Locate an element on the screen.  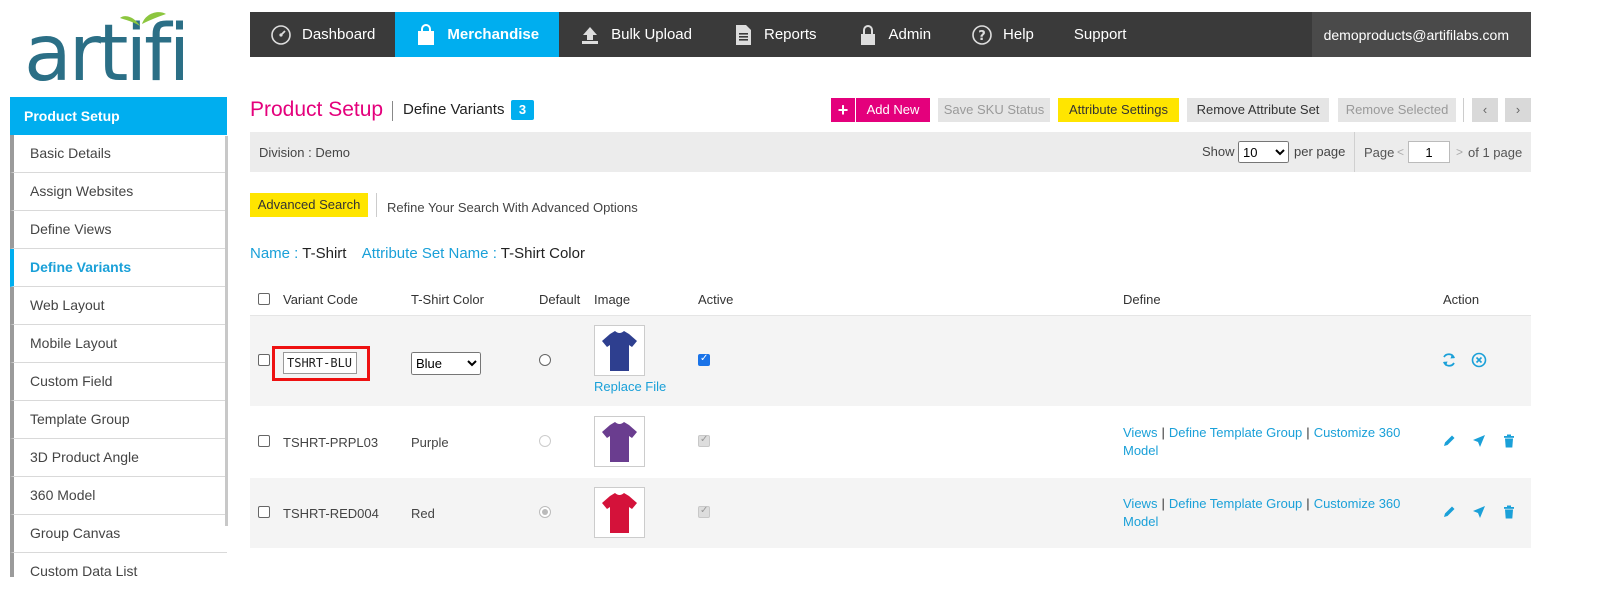
header-active: Active is located at coordinates (716, 299).